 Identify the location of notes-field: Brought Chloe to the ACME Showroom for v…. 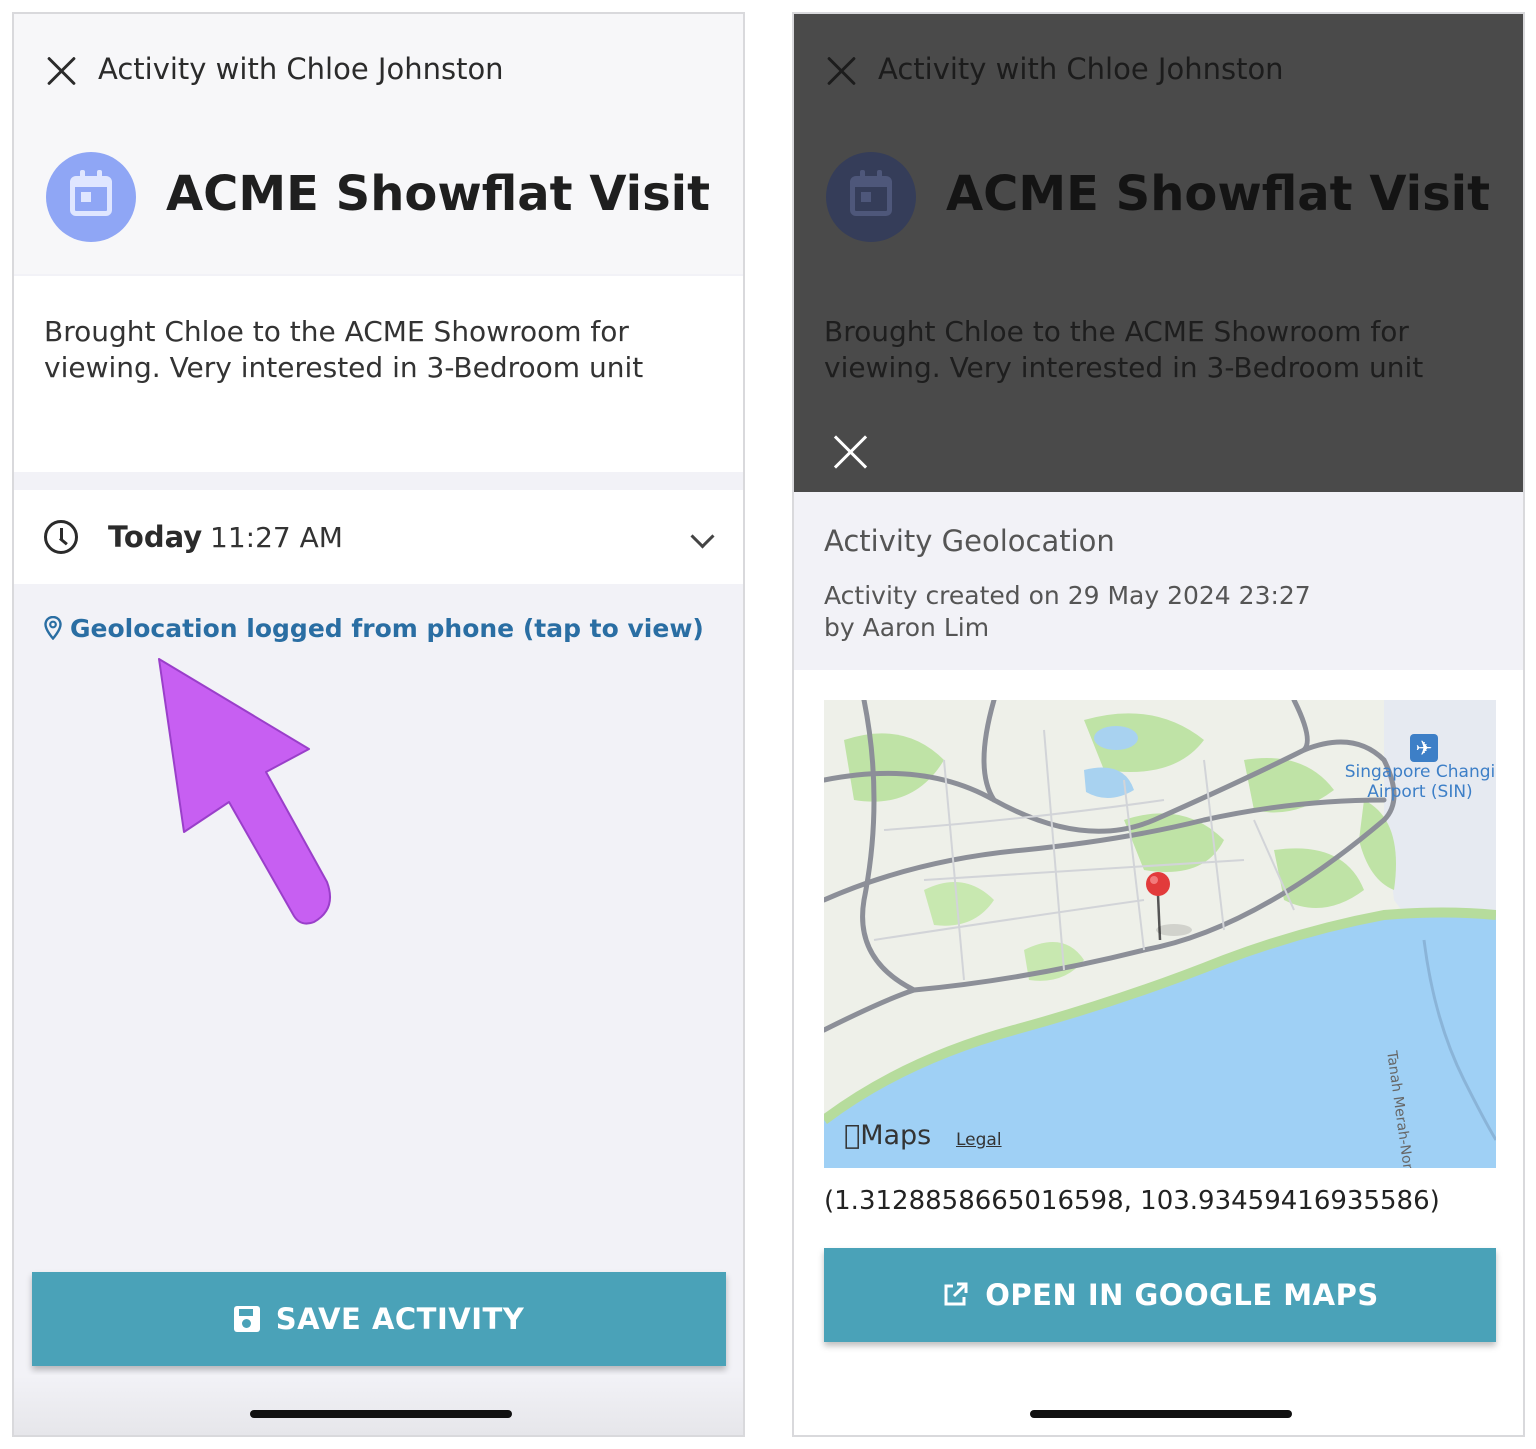
(378, 374).